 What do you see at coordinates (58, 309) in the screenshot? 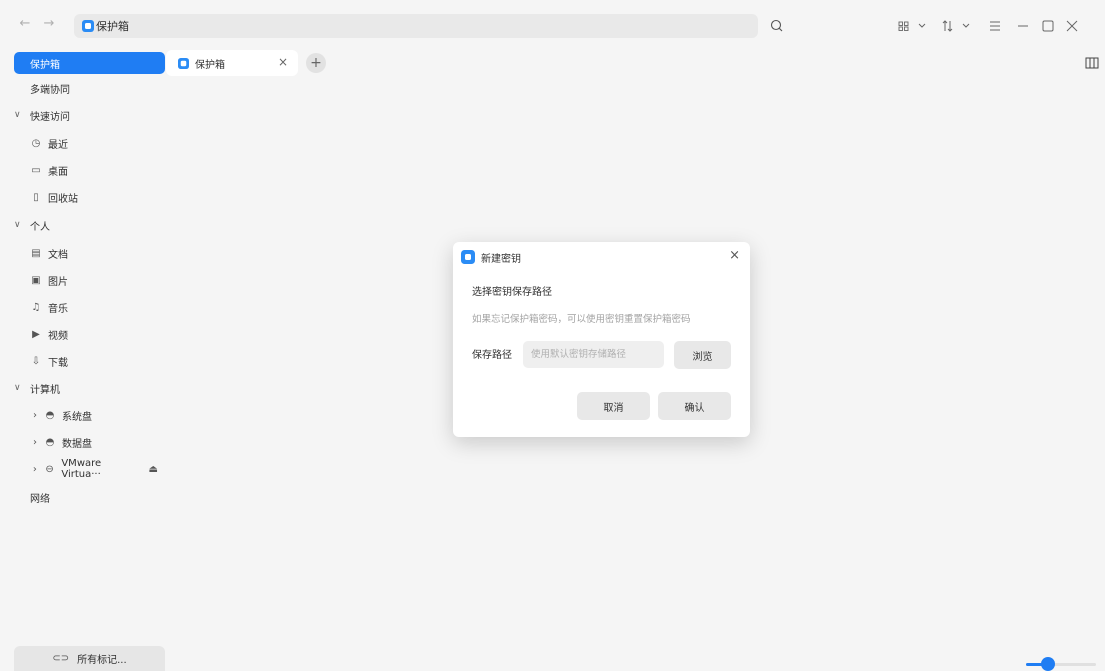
I see `sidebar-item-label: 音乐` at bounding box center [58, 309].